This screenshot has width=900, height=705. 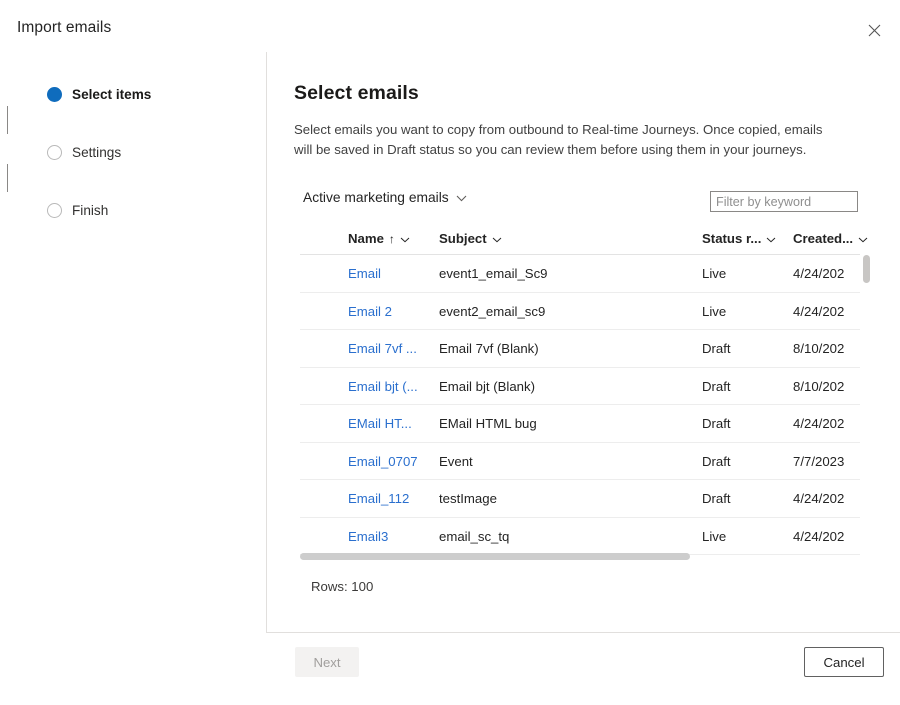 I want to click on stepper-item-finish: Finish, so click(x=147, y=210).